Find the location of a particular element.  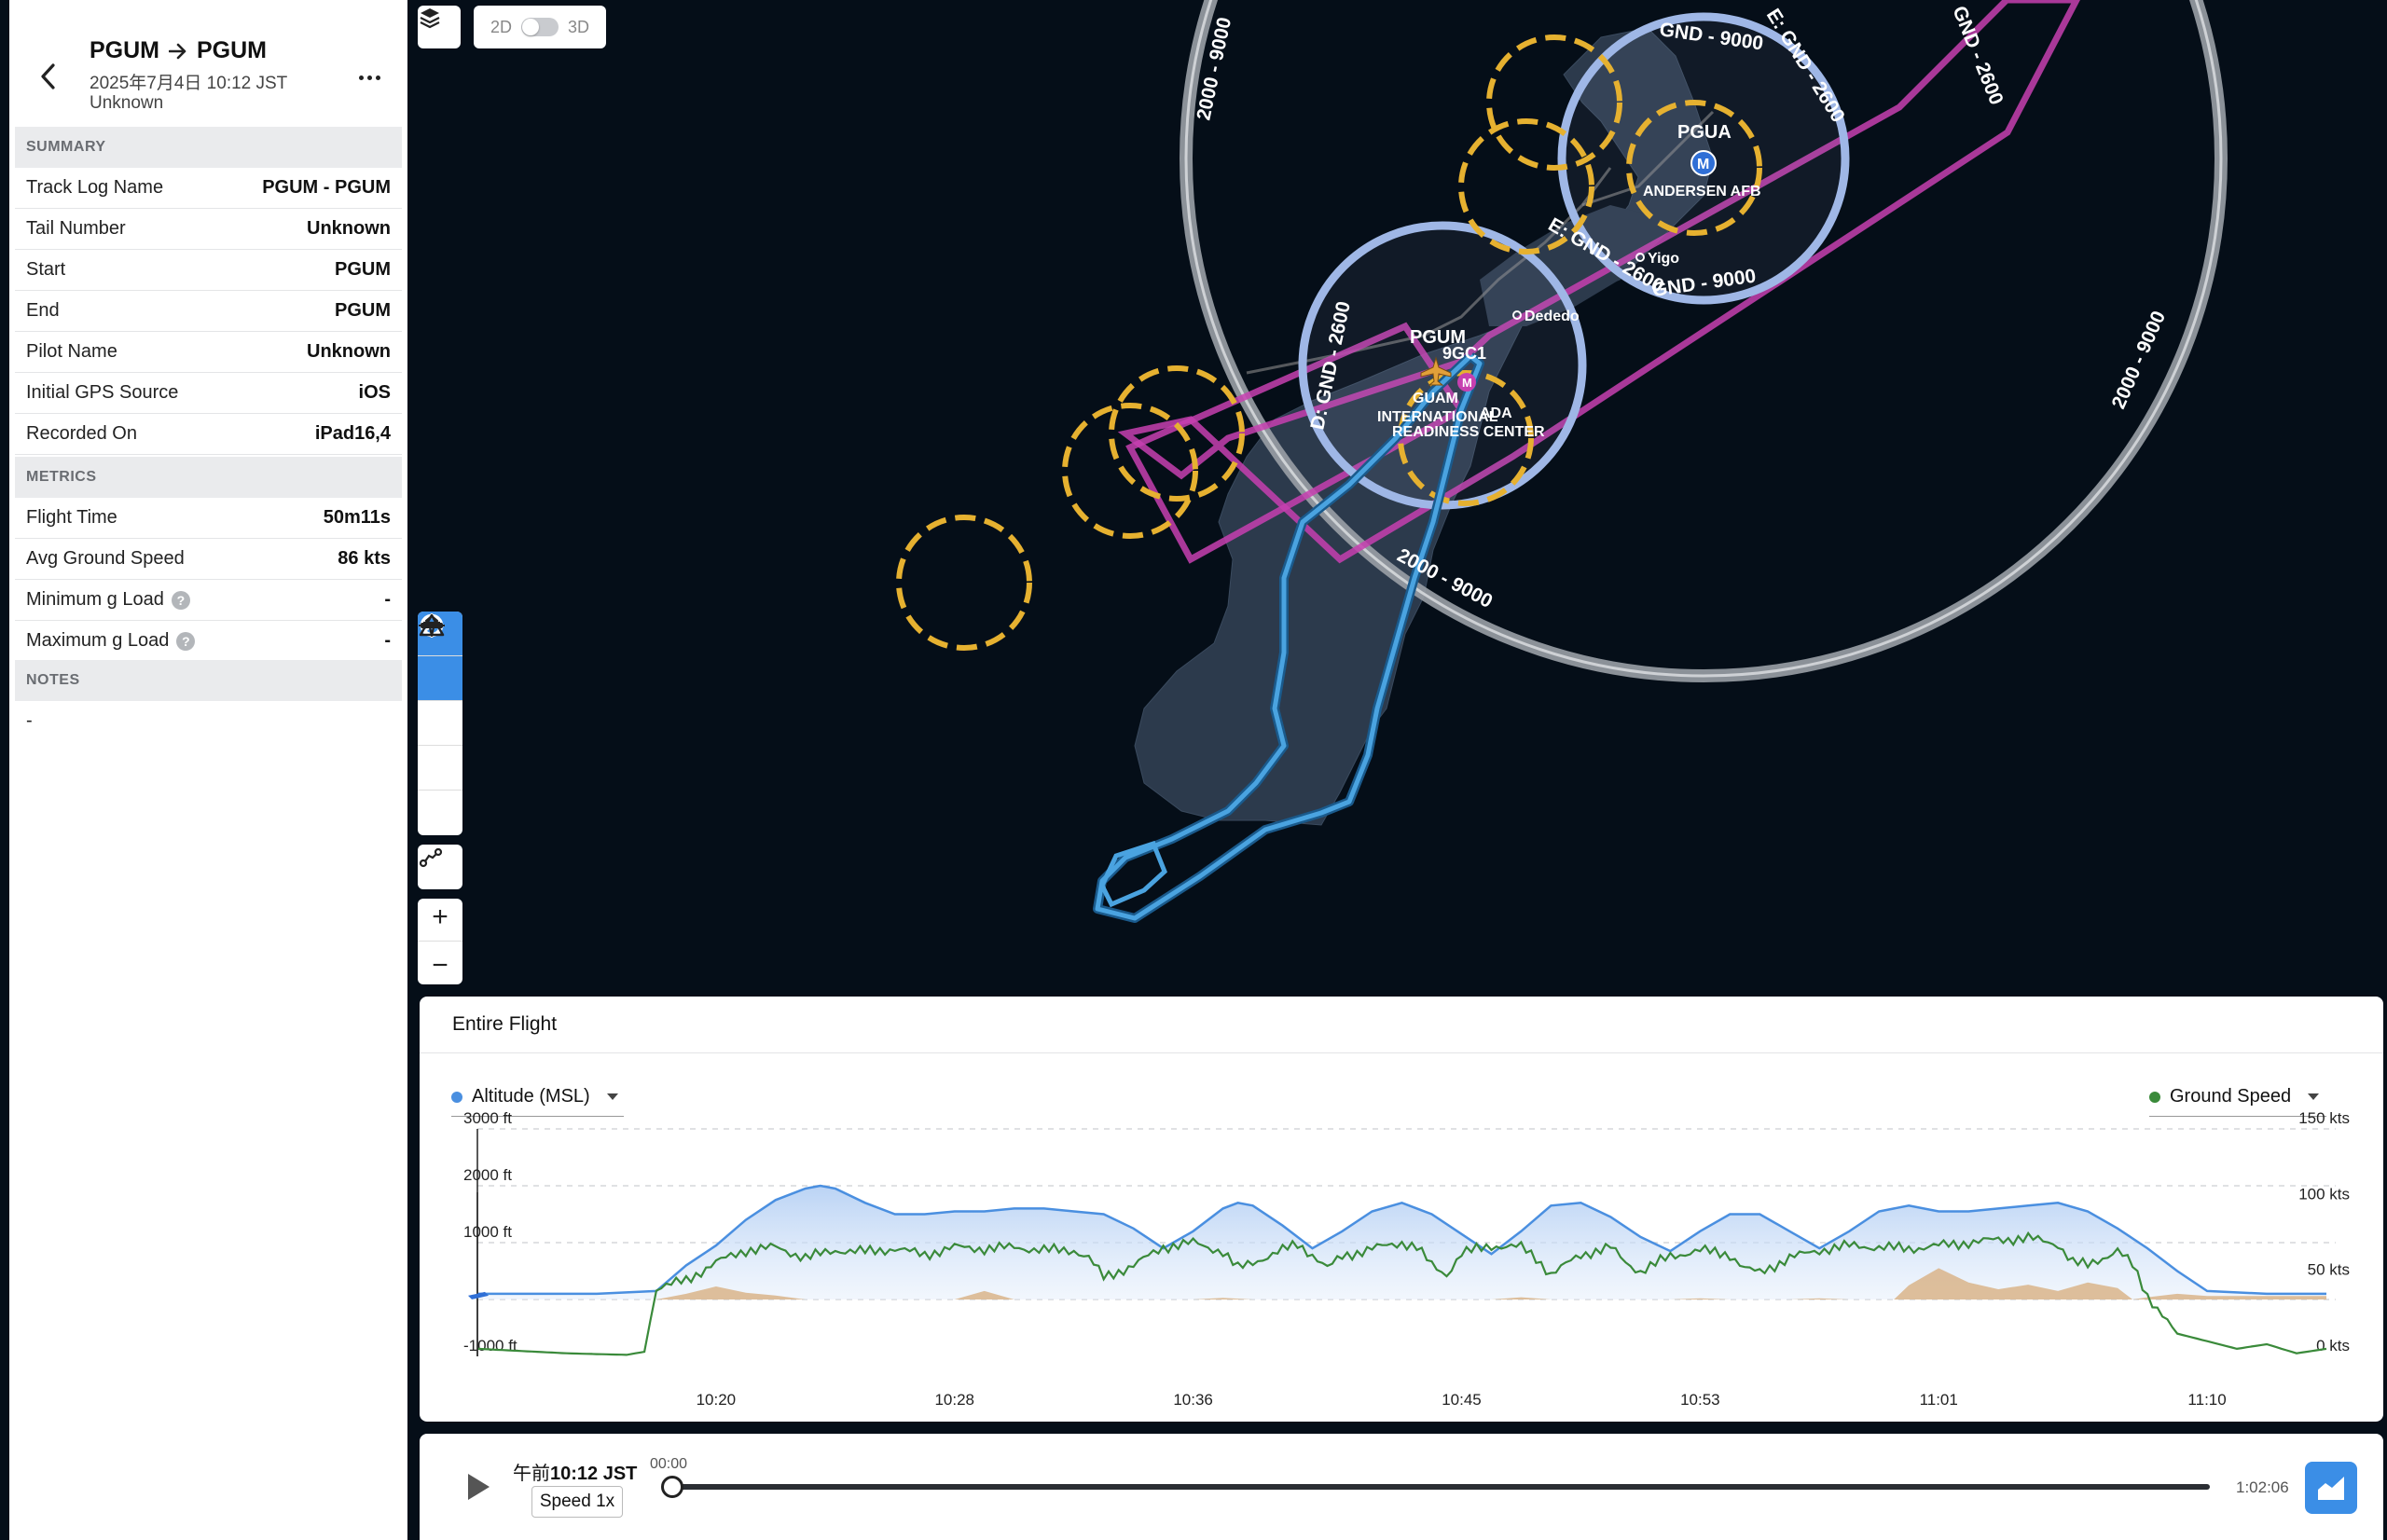

map-tool-stack is located at coordinates (440, 723).